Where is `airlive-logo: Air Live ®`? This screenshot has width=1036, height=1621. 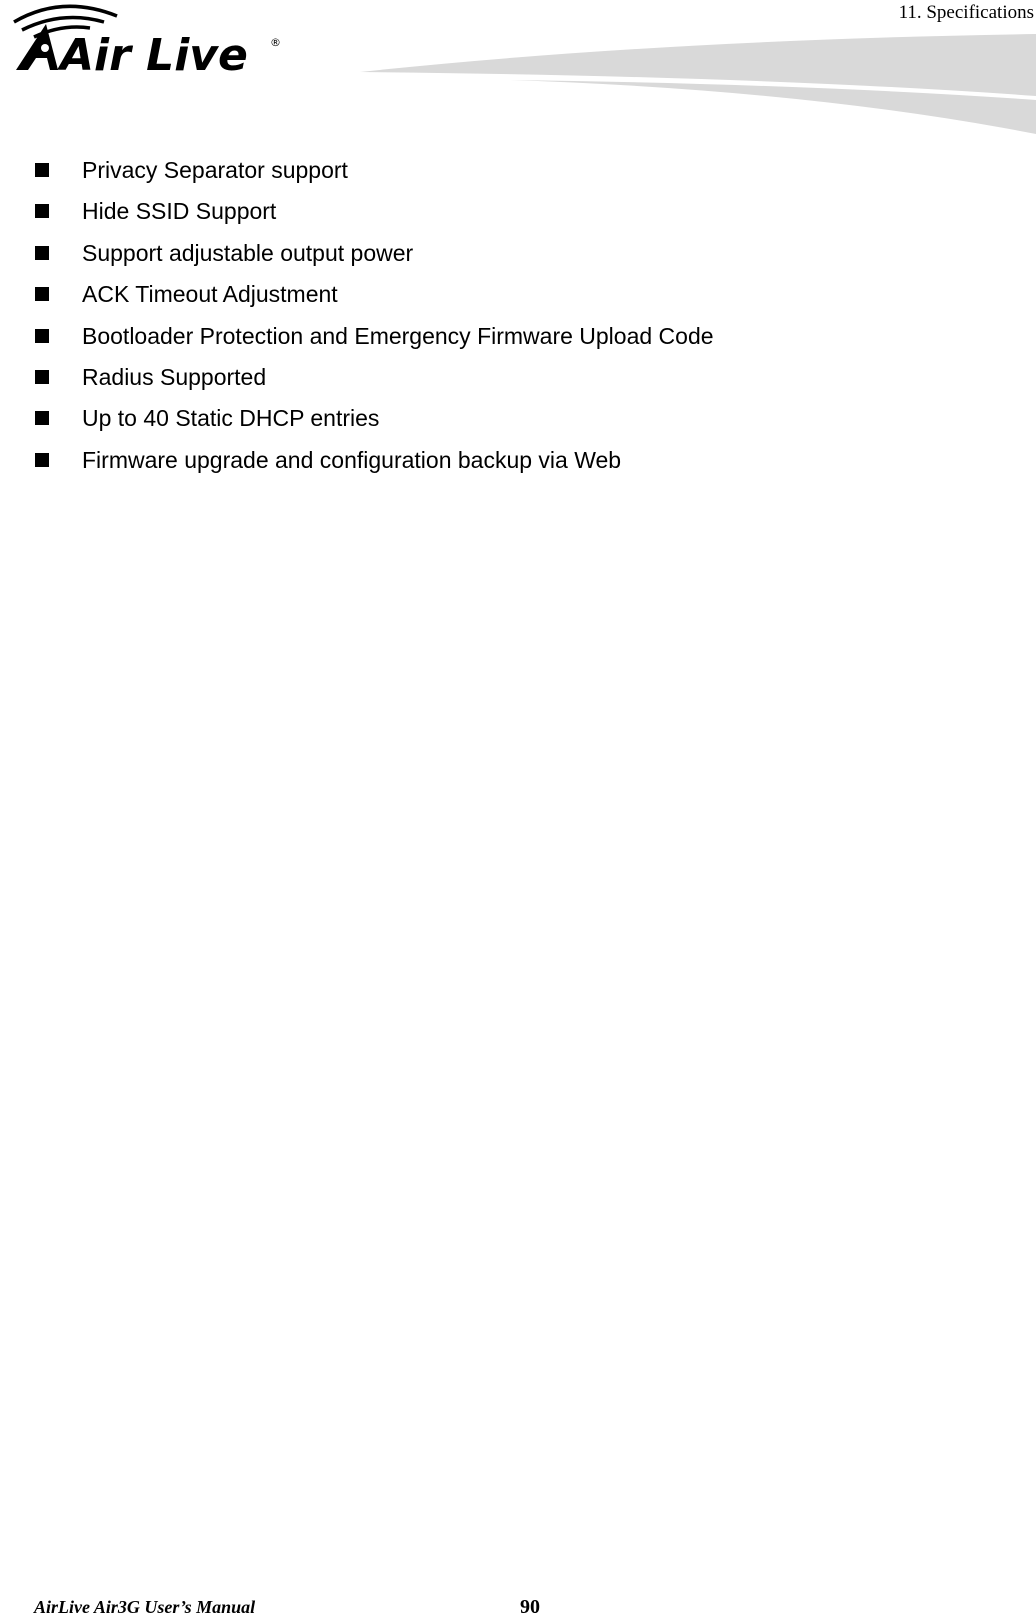
airlive-logo: Air Live ® is located at coordinates (152, 40).